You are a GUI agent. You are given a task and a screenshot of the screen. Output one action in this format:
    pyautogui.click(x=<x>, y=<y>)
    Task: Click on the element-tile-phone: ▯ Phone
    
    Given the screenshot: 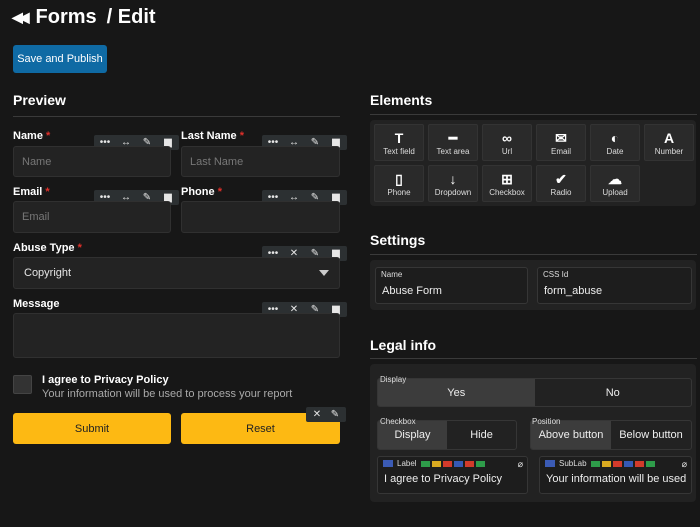 What is the action you would take?
    pyautogui.click(x=399, y=183)
    